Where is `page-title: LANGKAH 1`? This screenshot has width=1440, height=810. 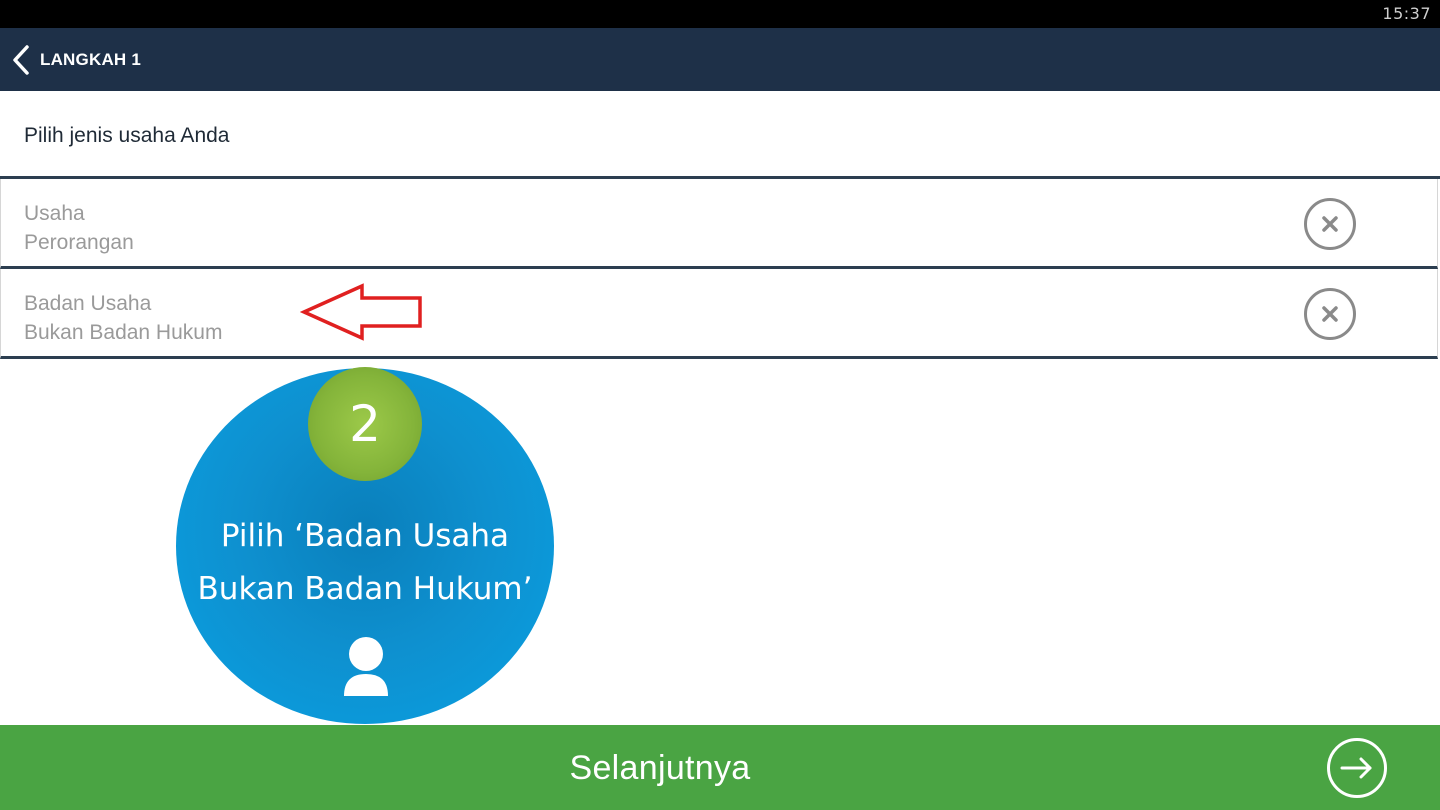 page-title: LANGKAH 1 is located at coordinates (90, 59).